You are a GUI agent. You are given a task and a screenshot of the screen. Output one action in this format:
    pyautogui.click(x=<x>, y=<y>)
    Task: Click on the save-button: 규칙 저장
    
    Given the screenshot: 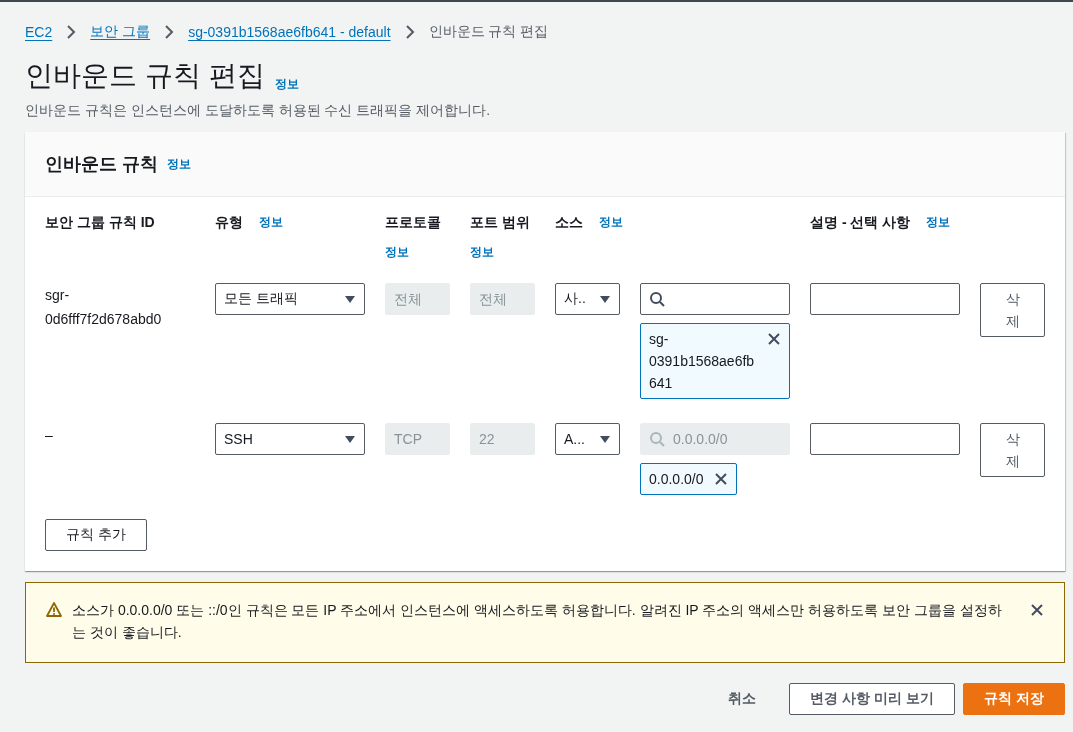 What is the action you would take?
    pyautogui.click(x=1014, y=699)
    